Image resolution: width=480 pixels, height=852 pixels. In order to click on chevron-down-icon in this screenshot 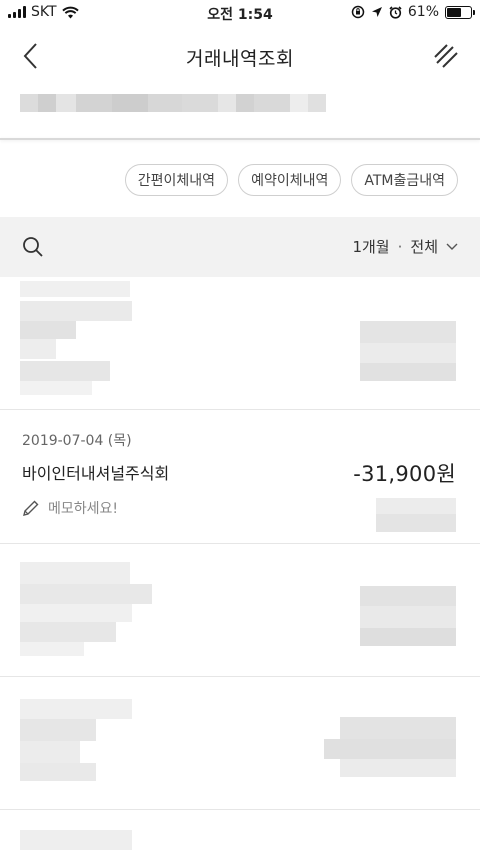, I will do `click(452, 246)`.